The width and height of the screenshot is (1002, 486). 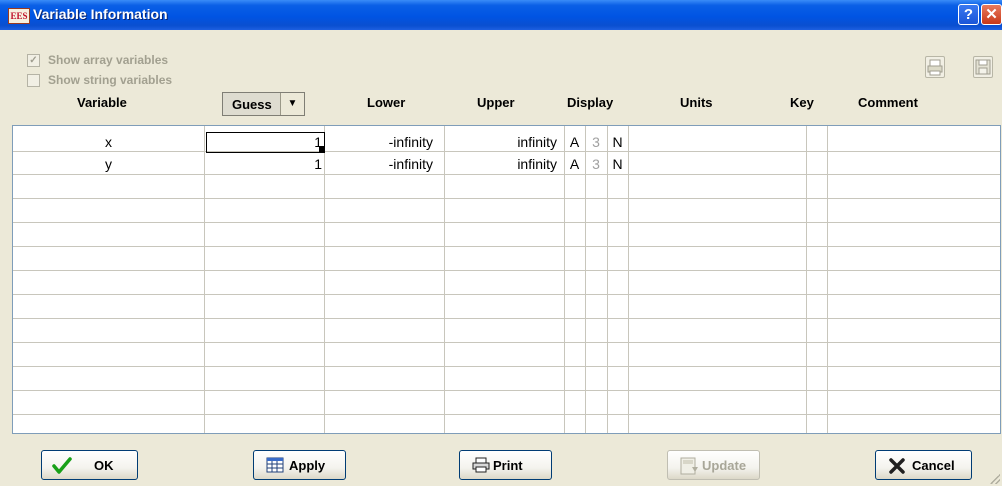 I want to click on print-table-button, so click(x=935, y=67).